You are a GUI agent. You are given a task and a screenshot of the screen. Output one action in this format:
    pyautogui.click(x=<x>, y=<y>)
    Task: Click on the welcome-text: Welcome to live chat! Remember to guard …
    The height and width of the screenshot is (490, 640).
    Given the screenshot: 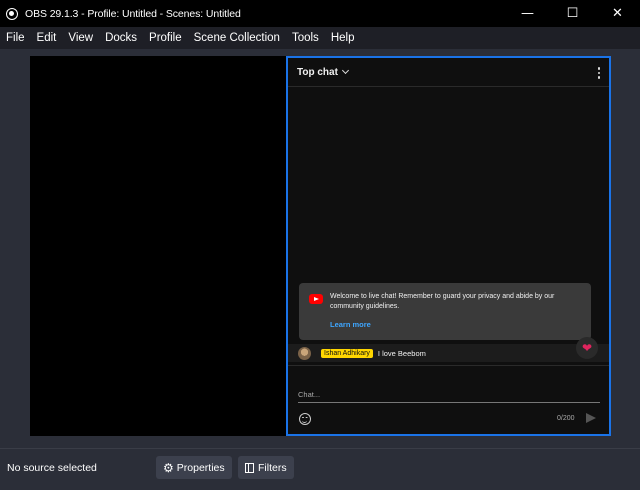 What is the action you would take?
    pyautogui.click(x=442, y=301)
    